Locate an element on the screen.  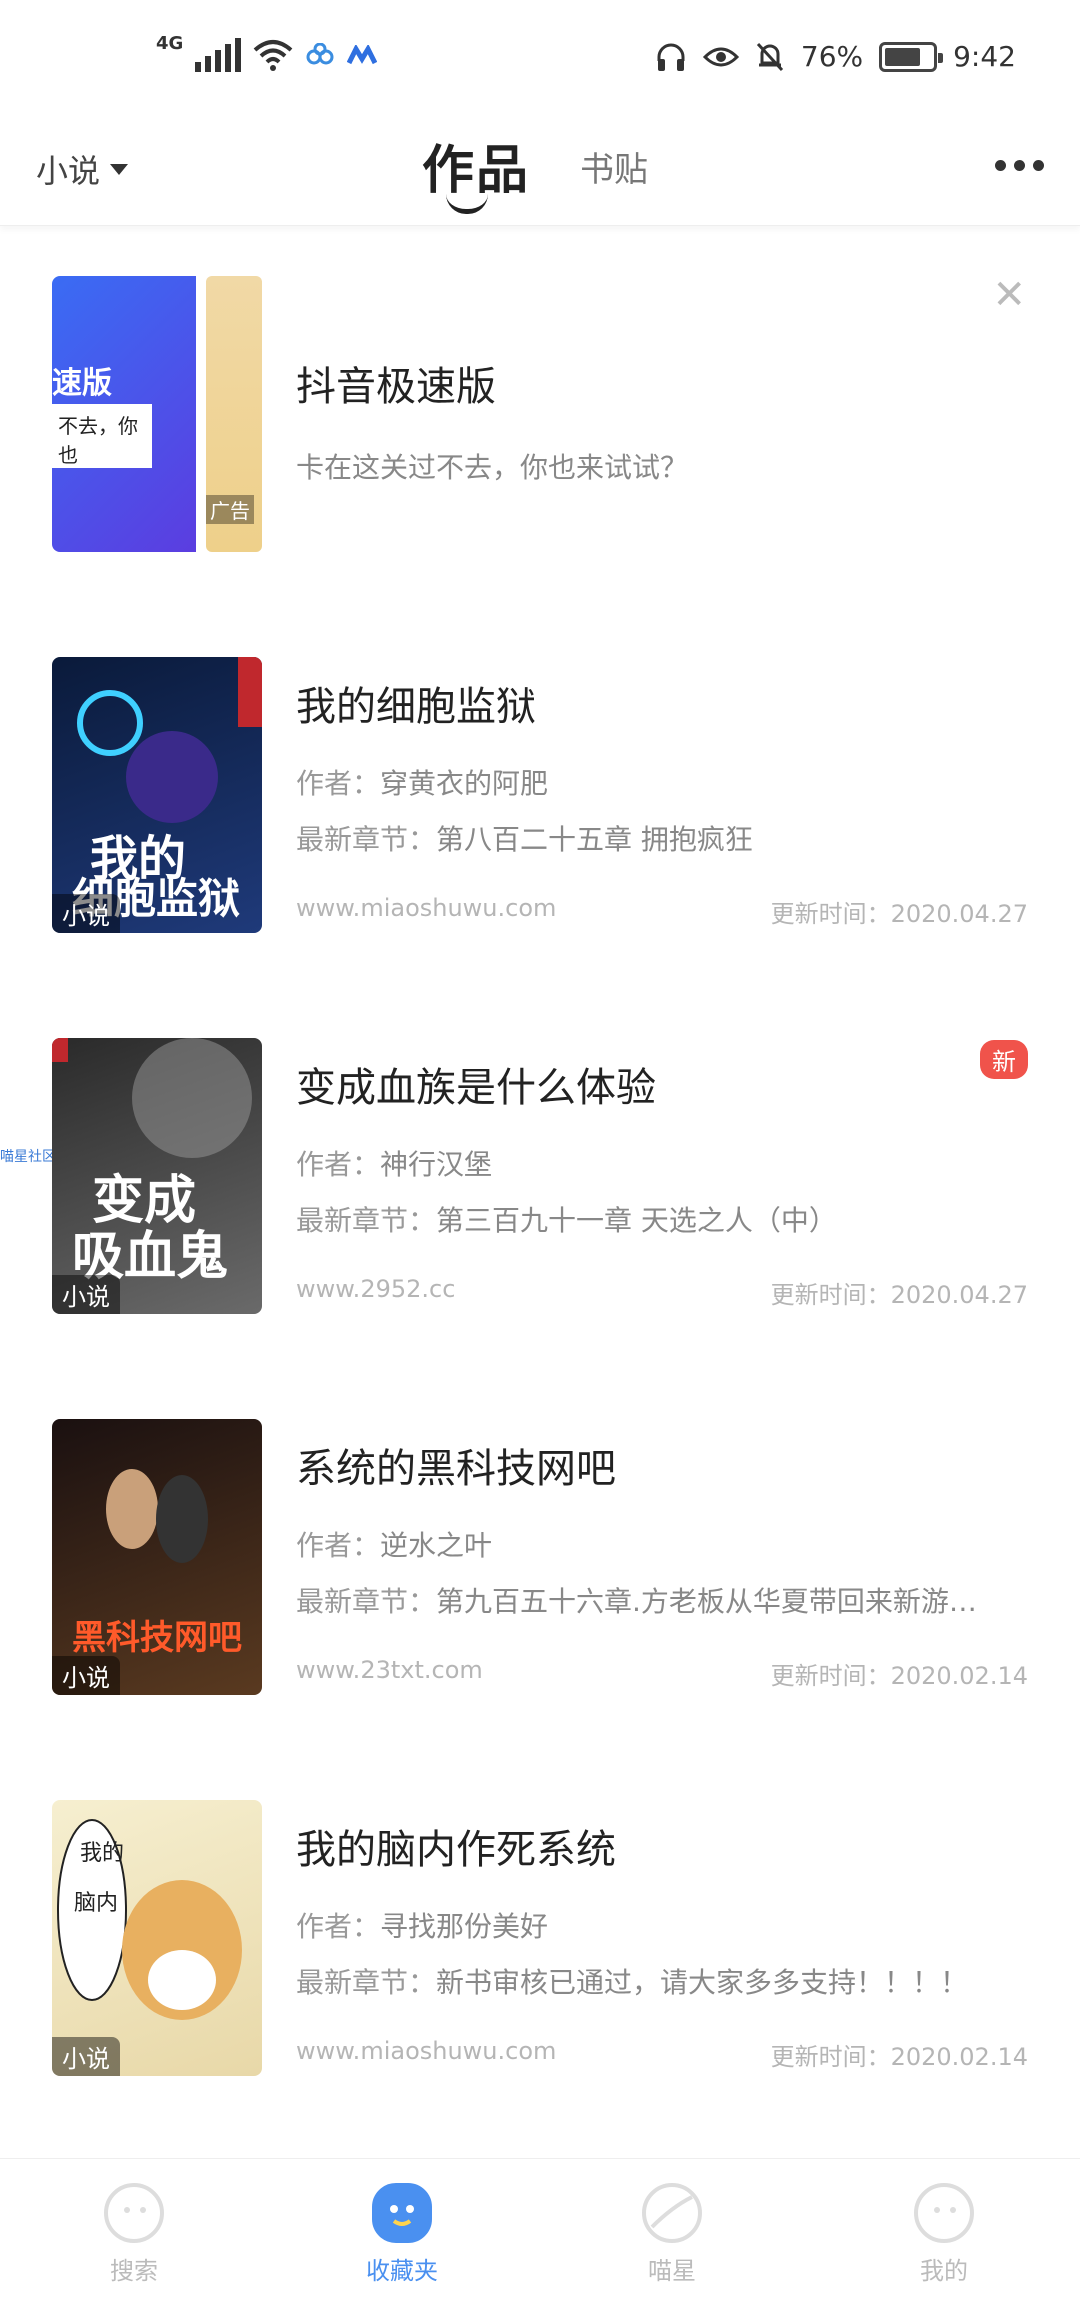
svg-text: 脑内 is located at coordinates (96, 1903).